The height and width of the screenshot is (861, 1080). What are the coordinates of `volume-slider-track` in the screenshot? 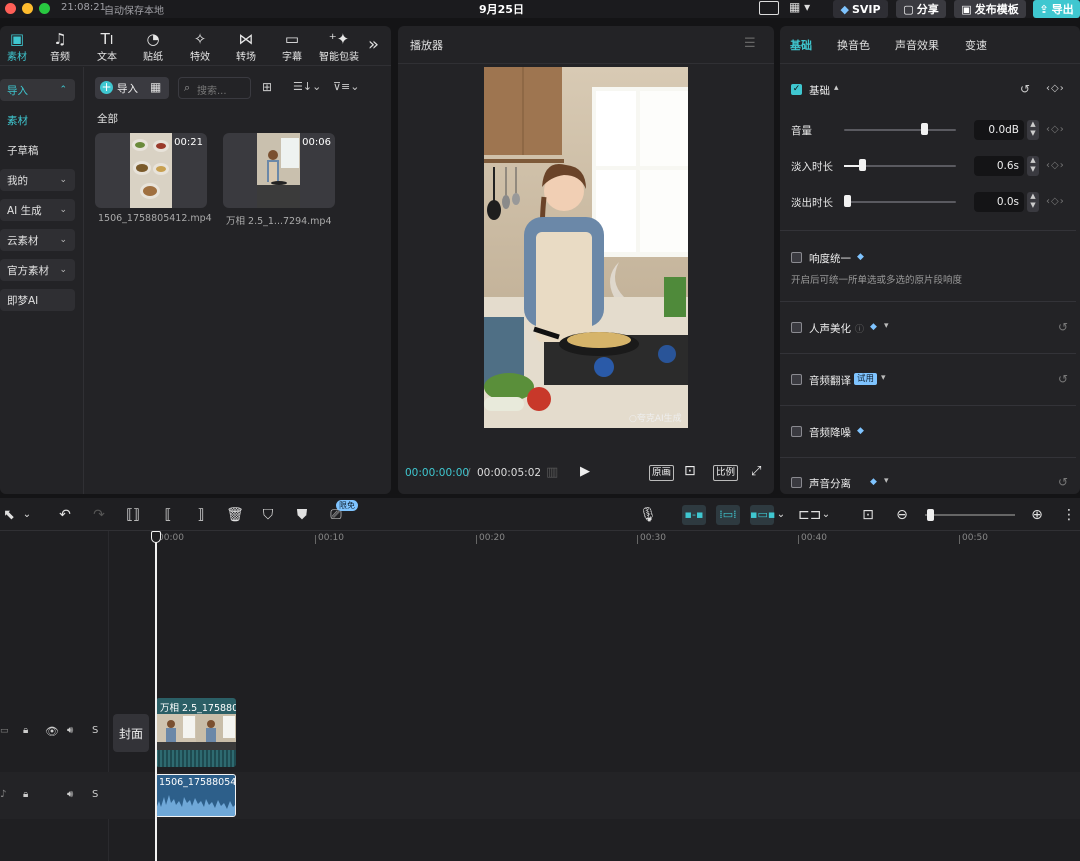 It's located at (900, 130).